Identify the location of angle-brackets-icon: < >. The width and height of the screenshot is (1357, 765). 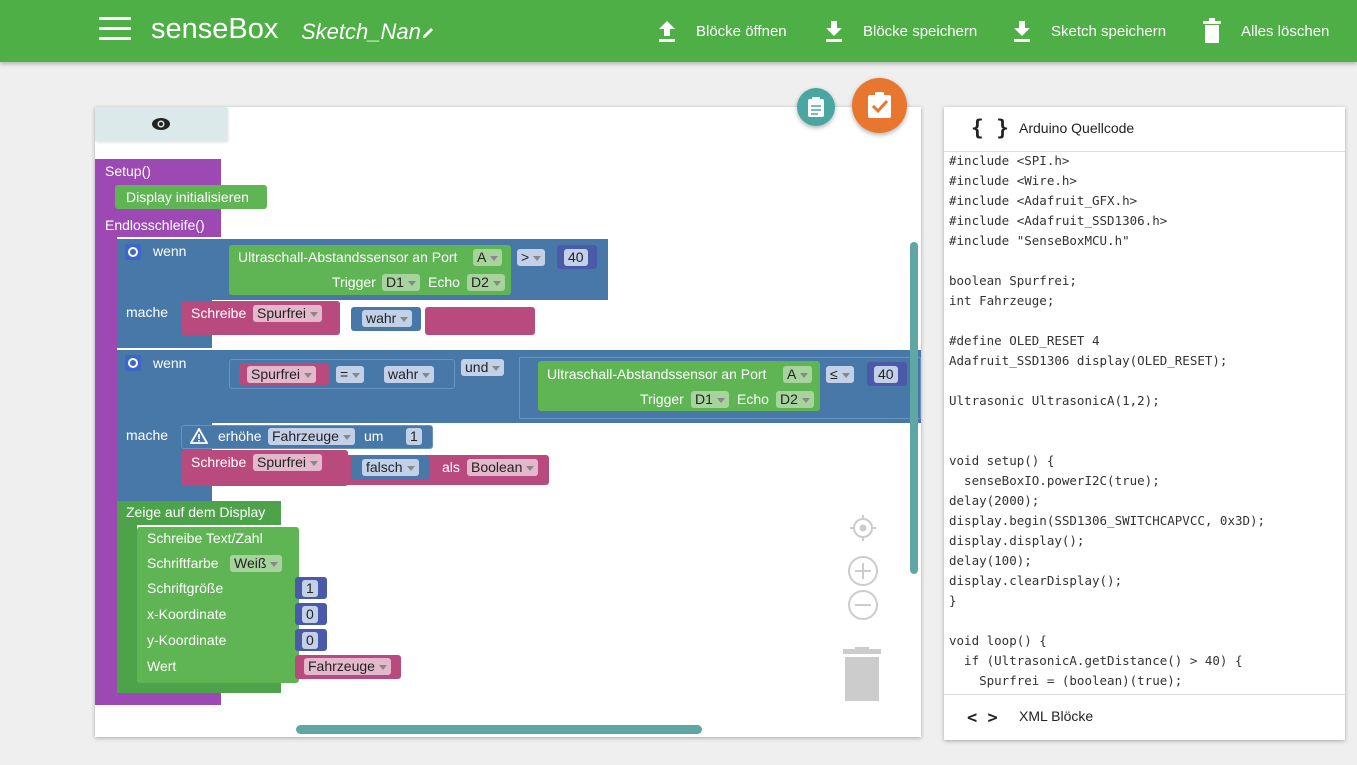
(982, 718).